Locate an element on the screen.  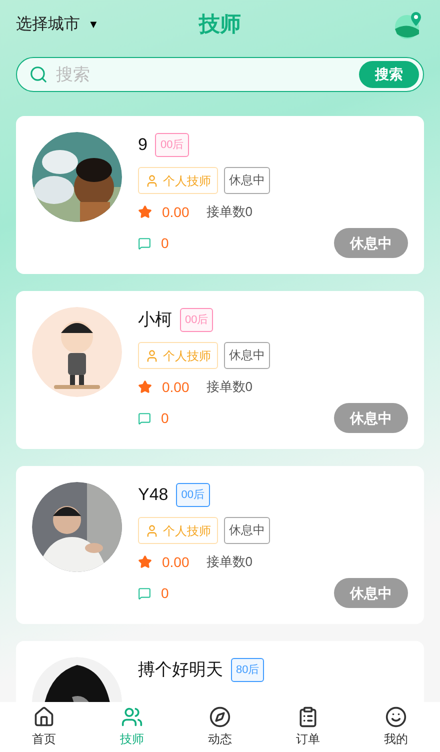
technician-name: 9 is located at coordinates (143, 145).